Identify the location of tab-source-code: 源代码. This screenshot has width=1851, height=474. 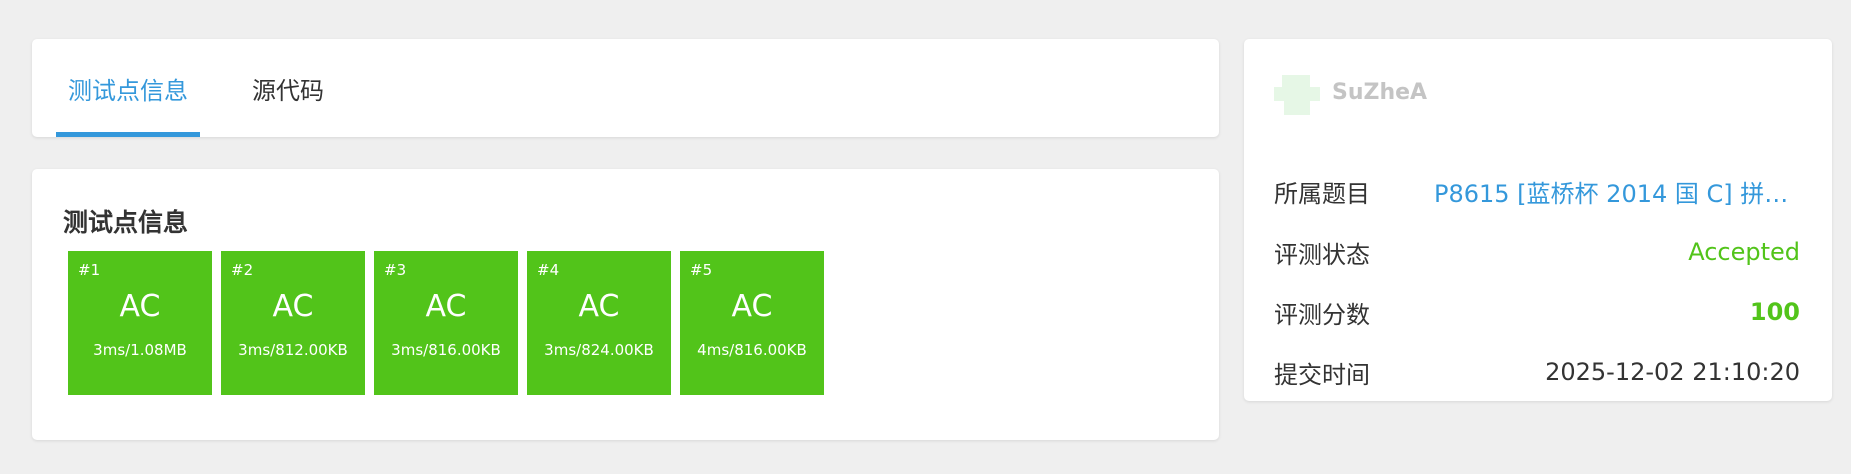
(288, 88).